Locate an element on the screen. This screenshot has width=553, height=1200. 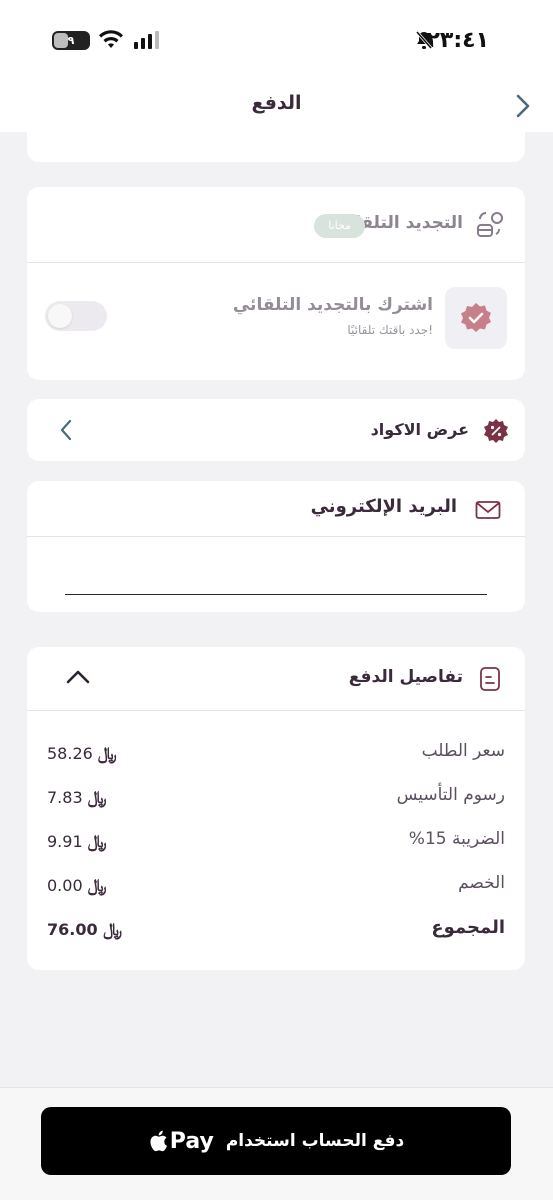
row-tax: الضريبة 15% ﷼ 9.91 is located at coordinates (276, 849).